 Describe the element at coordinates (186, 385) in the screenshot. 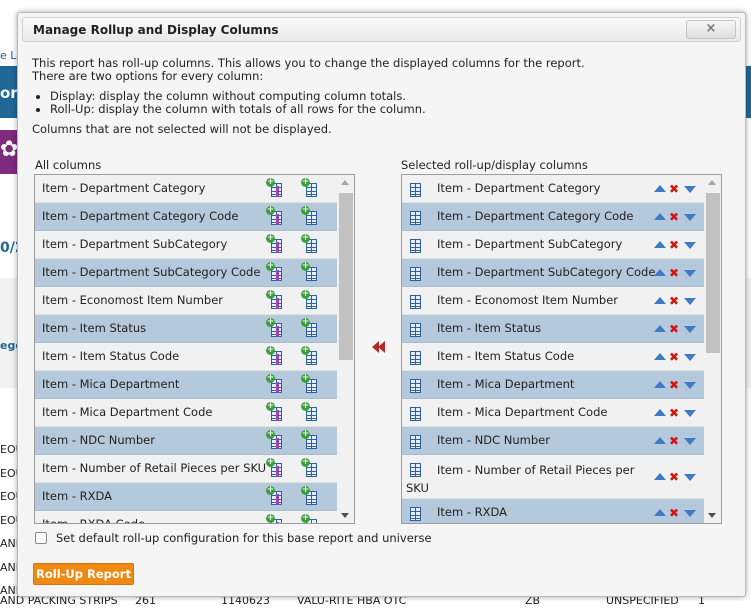

I see `all-columns-item: Item - Mica Department + +` at that location.